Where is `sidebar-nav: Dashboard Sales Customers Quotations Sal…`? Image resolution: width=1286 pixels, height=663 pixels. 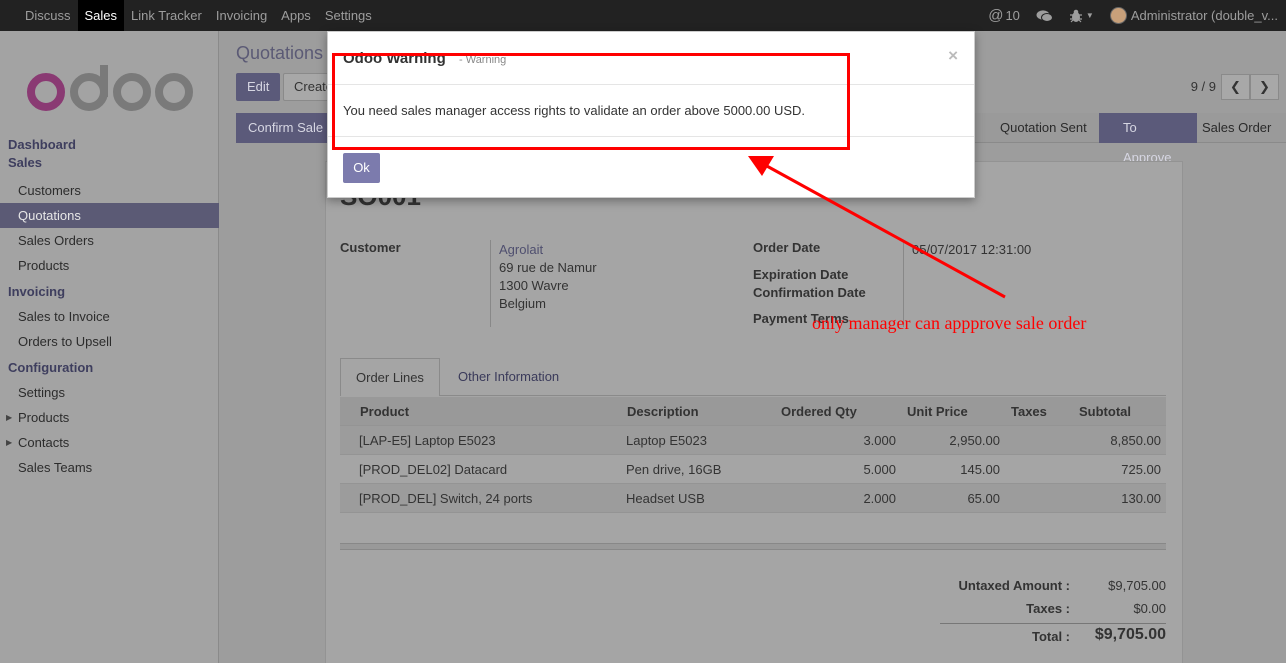
sidebar-nav: Dashboard Sales Customers Quotations Sal… is located at coordinates (109, 308).